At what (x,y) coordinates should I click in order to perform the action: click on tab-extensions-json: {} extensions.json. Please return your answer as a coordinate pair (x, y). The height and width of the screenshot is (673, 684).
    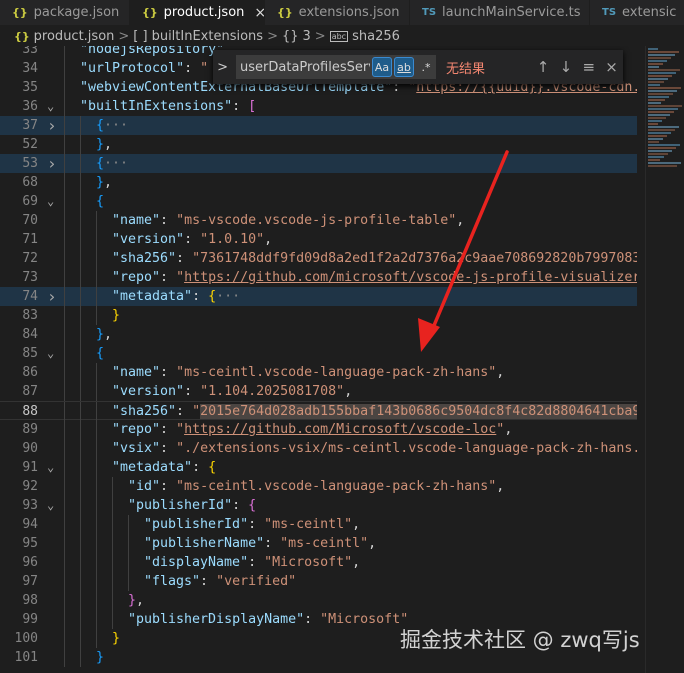
    Looking at the image, I should click on (337, 12).